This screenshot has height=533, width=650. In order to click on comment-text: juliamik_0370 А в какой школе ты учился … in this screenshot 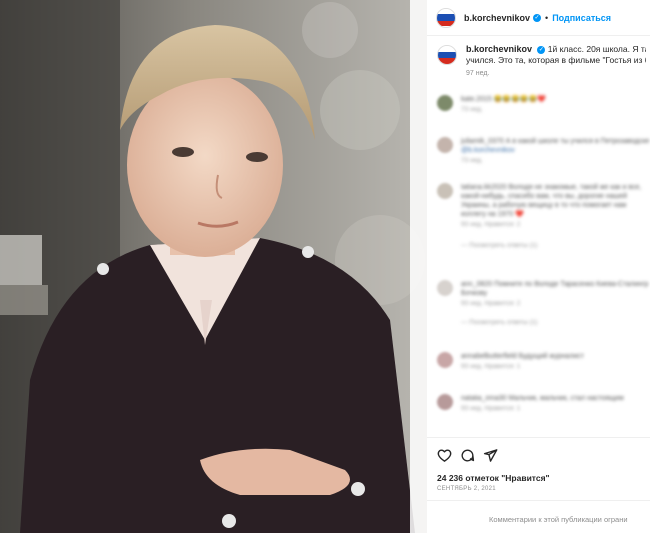, I will do `click(555, 141)`.